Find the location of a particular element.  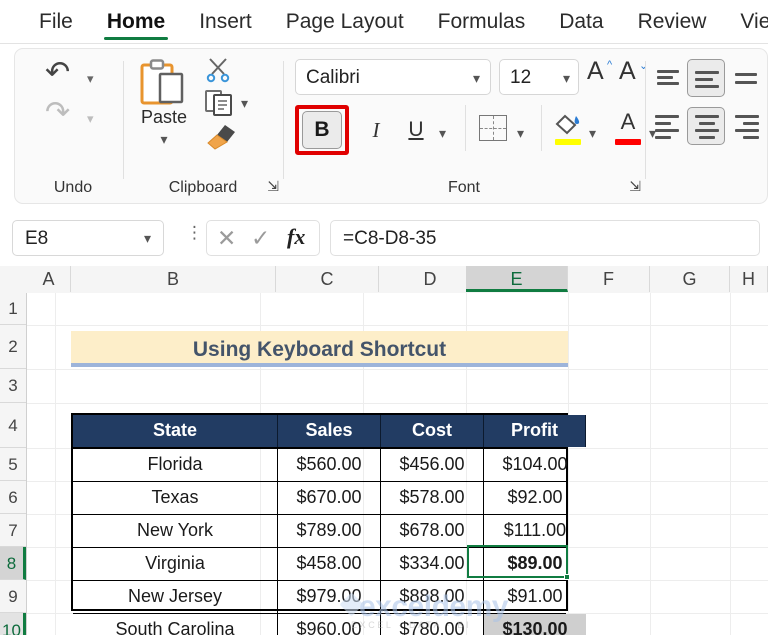

table-cell-state: Florida is located at coordinates (175, 465).